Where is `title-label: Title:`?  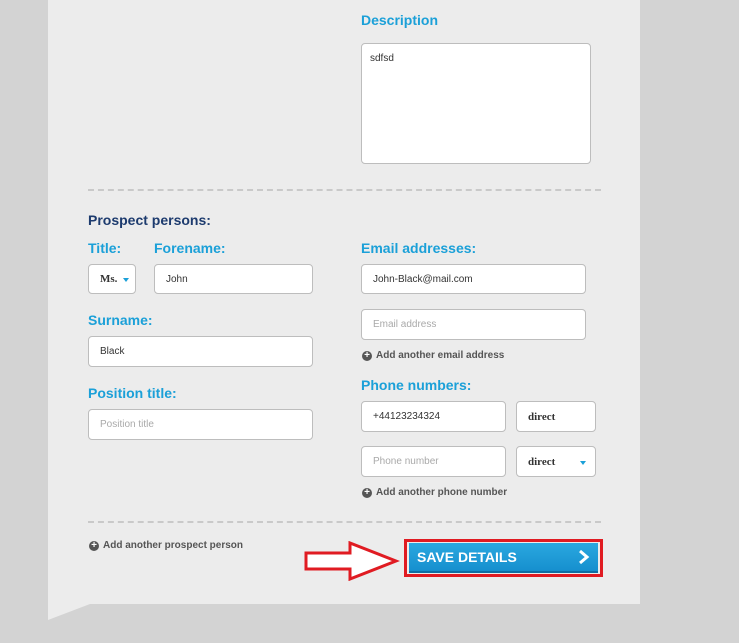
title-label: Title: is located at coordinates (105, 248).